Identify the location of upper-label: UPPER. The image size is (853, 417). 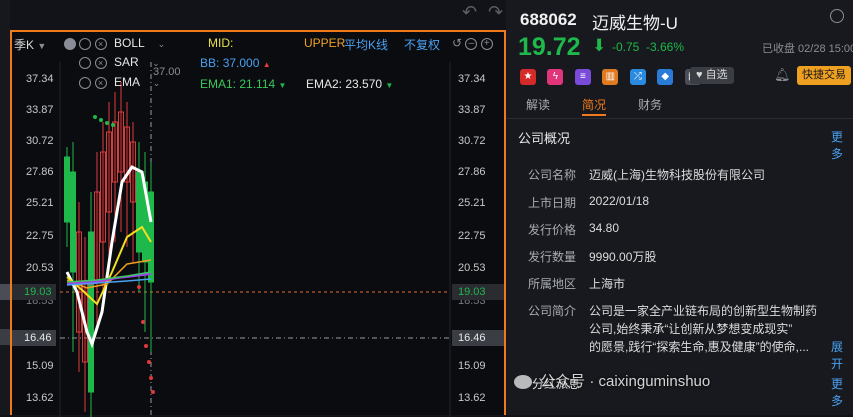
(325, 43).